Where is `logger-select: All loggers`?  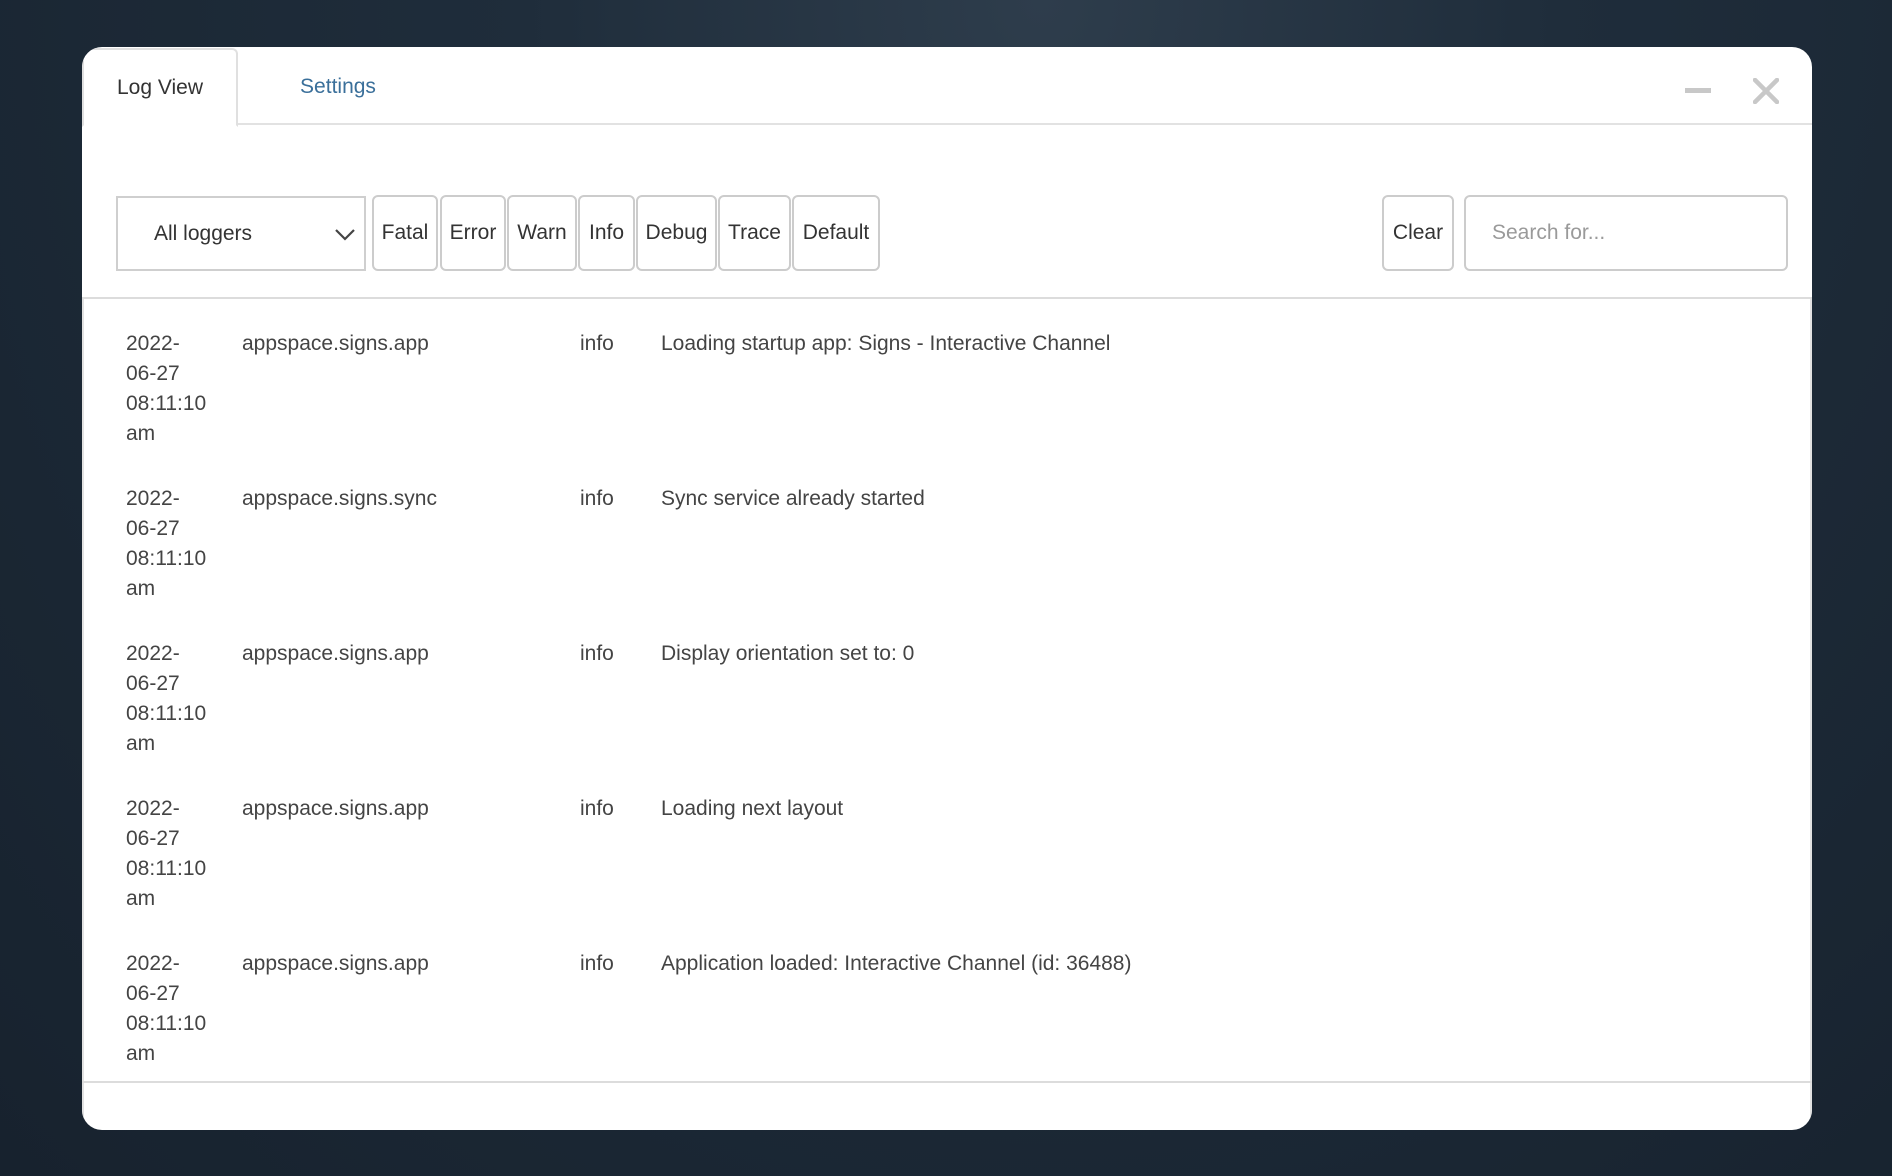
logger-select: All loggers is located at coordinates (241, 233).